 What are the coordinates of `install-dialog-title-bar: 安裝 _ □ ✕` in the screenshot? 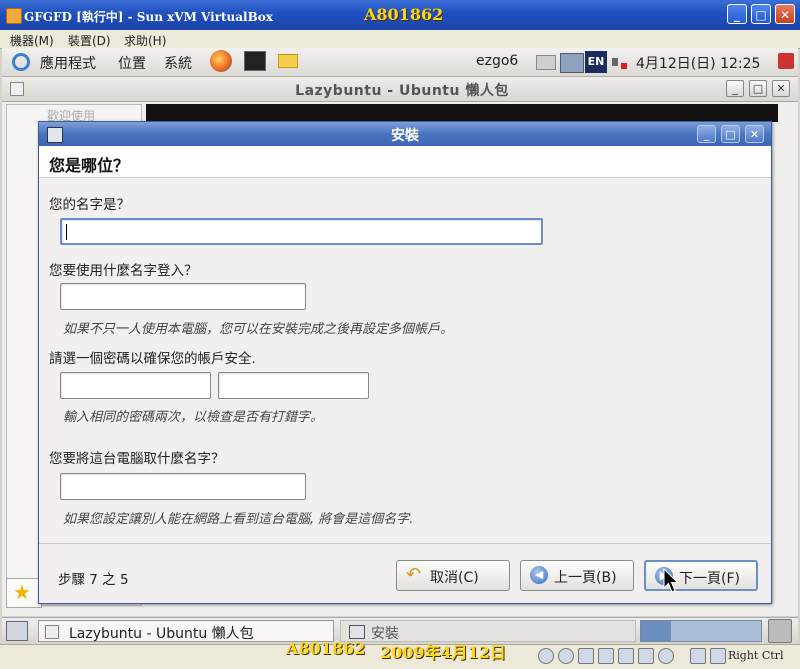 It's located at (405, 134).